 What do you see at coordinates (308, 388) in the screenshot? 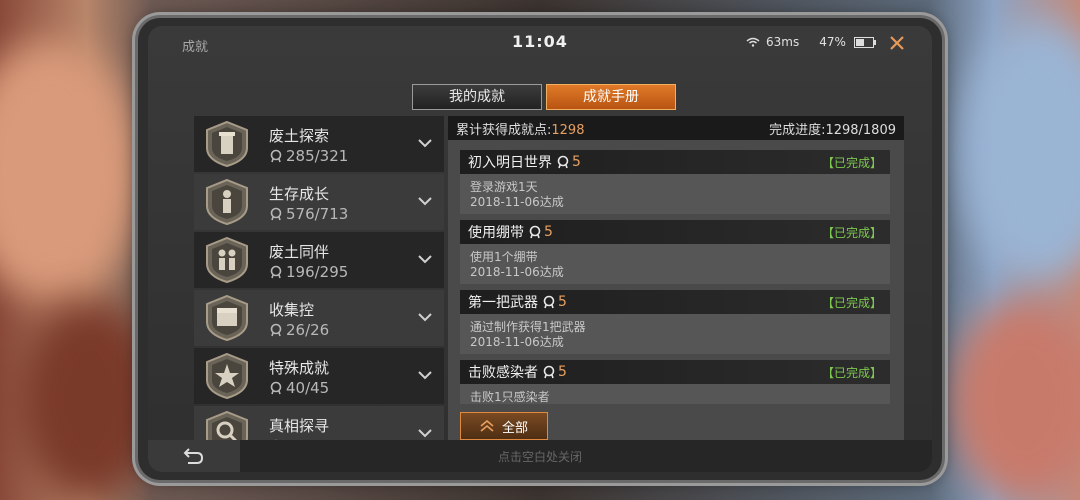
I see `category-score-value: 40/45` at bounding box center [308, 388].